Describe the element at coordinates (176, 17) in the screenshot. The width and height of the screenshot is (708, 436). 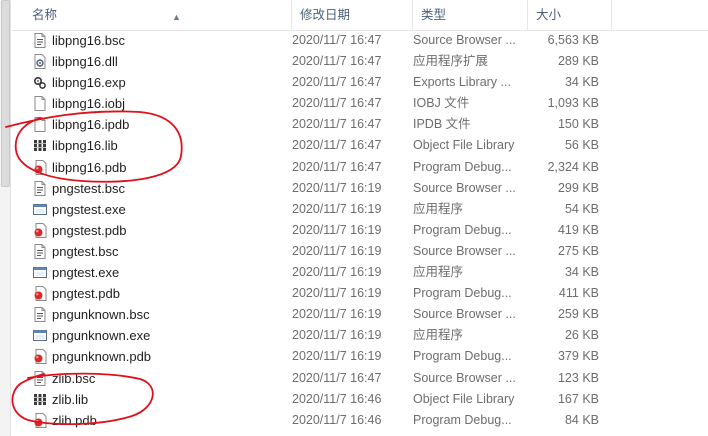
I see `sort-ascending-icon: ▲` at that location.